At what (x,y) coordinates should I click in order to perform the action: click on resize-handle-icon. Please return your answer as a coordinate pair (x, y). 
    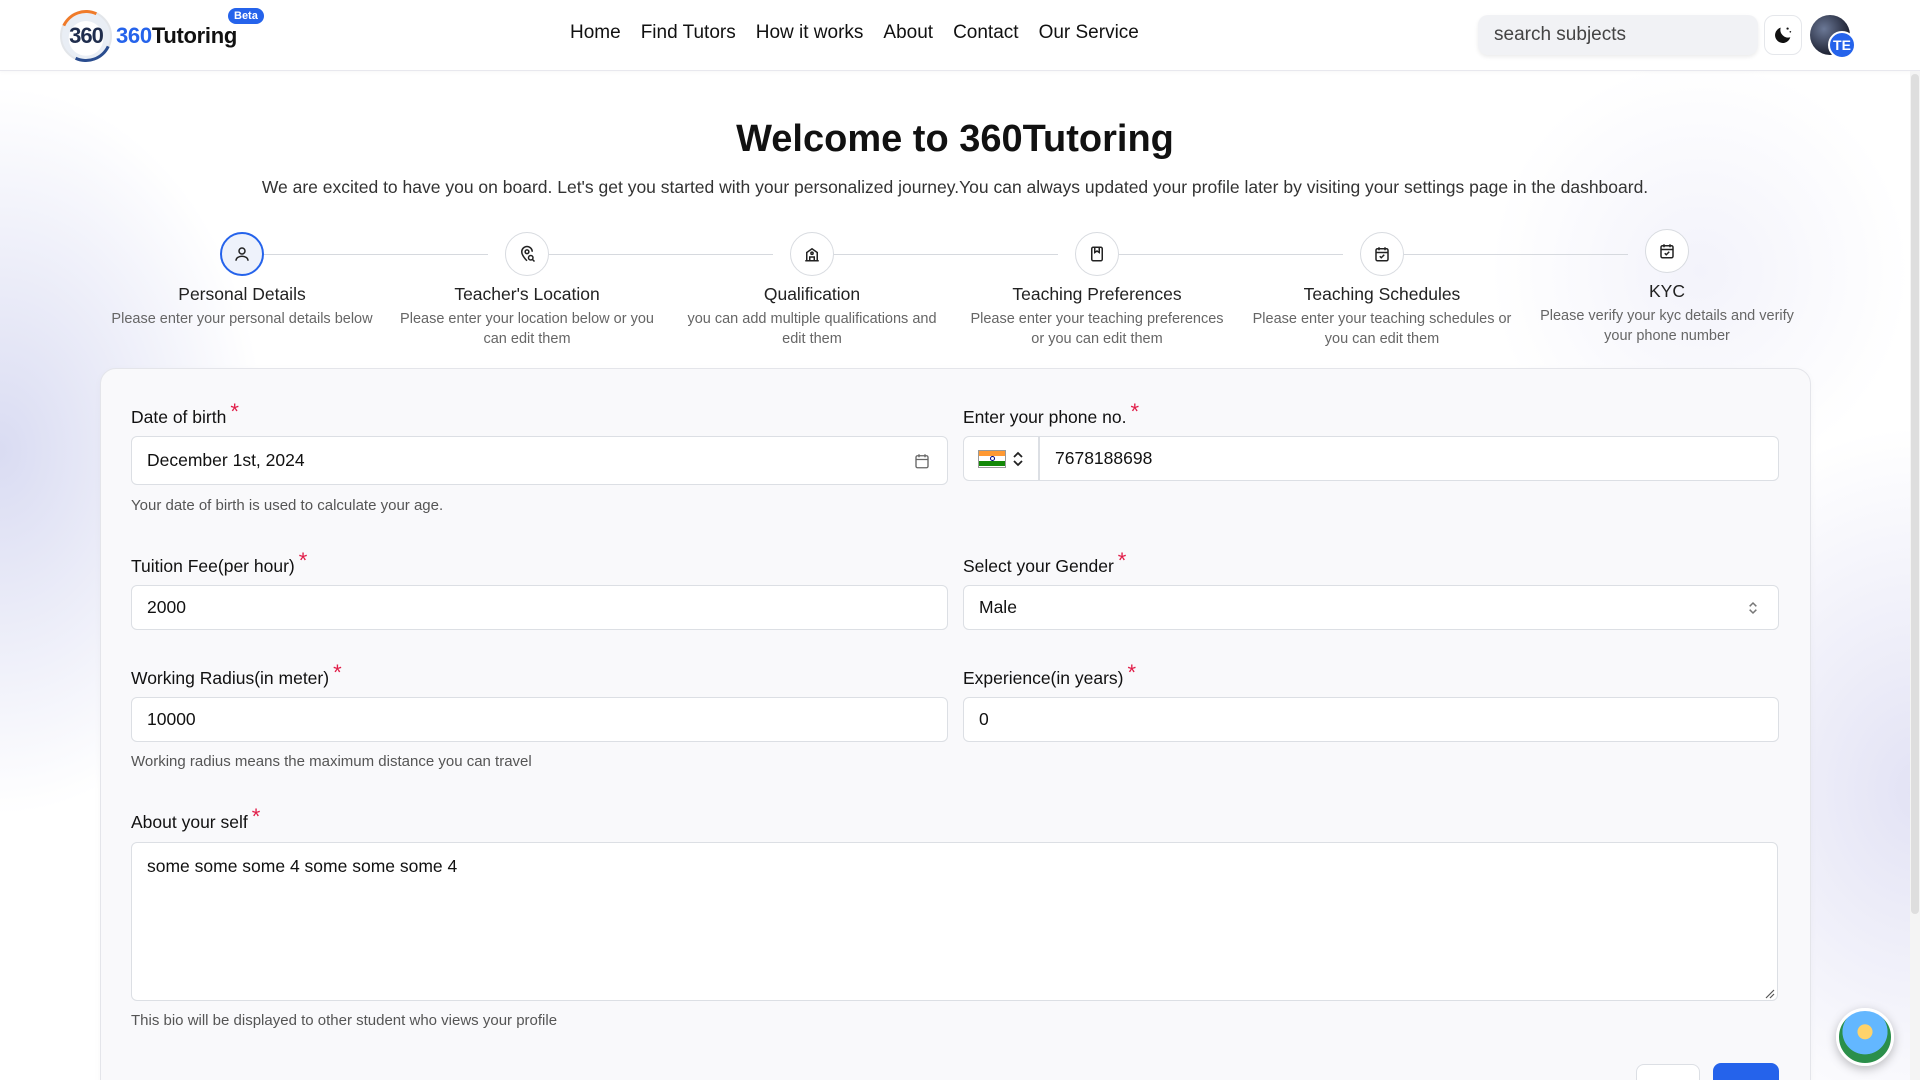
    Looking at the image, I should click on (1769, 993).